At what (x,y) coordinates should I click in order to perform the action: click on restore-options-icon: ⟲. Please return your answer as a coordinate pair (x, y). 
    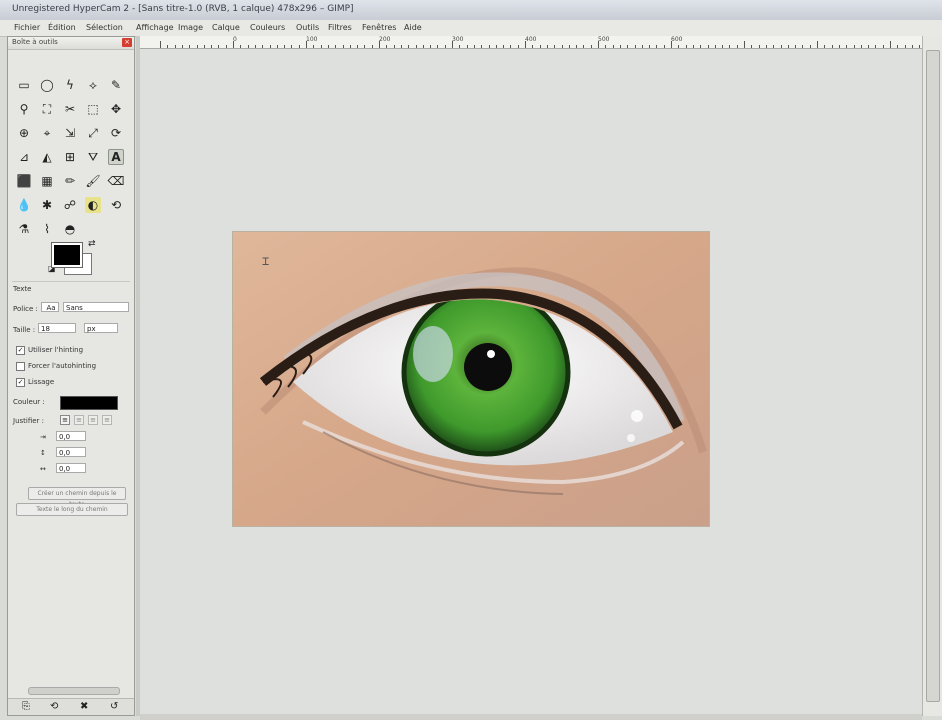
    Looking at the image, I should click on (54, 706).